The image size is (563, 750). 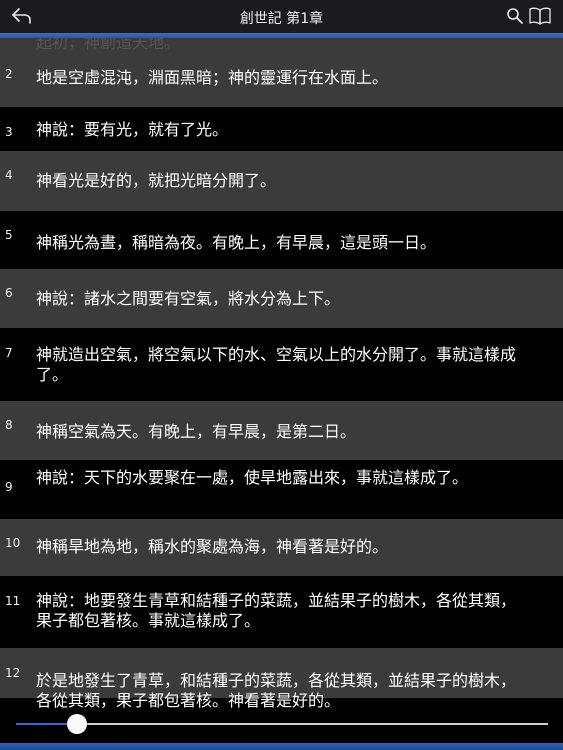 I want to click on verse-number: 7, so click(x=9, y=353).